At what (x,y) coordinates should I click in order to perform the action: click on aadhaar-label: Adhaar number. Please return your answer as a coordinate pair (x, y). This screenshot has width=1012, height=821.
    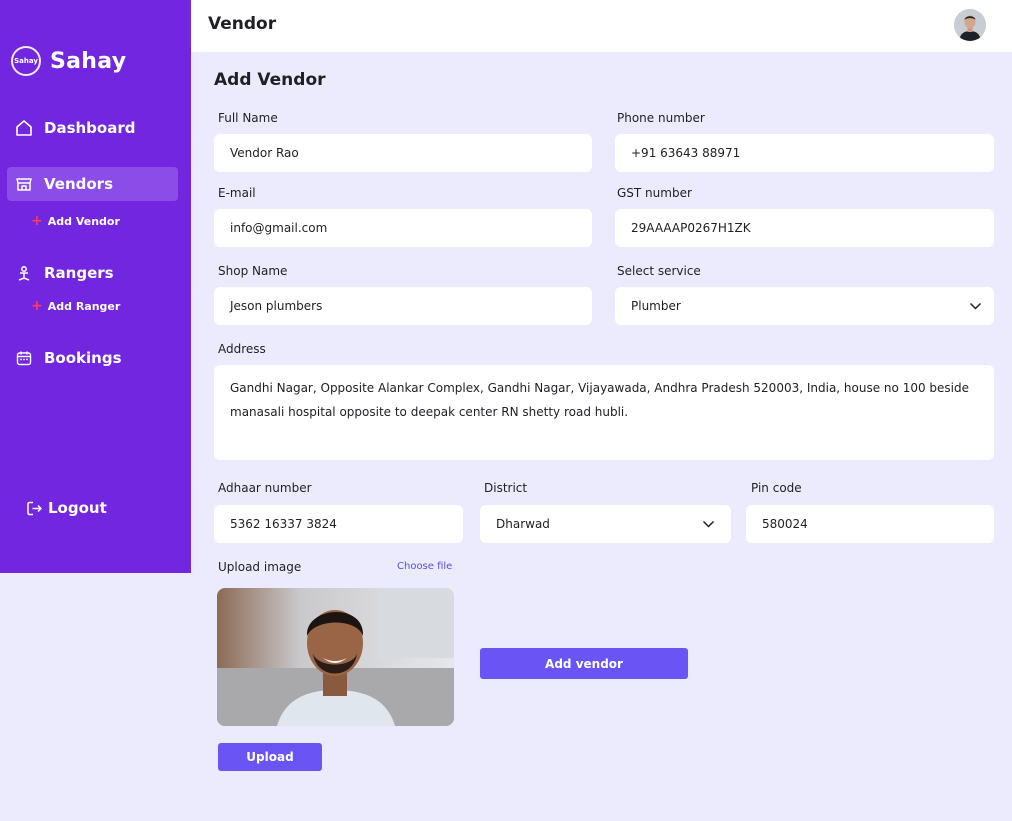
    Looking at the image, I should click on (265, 488).